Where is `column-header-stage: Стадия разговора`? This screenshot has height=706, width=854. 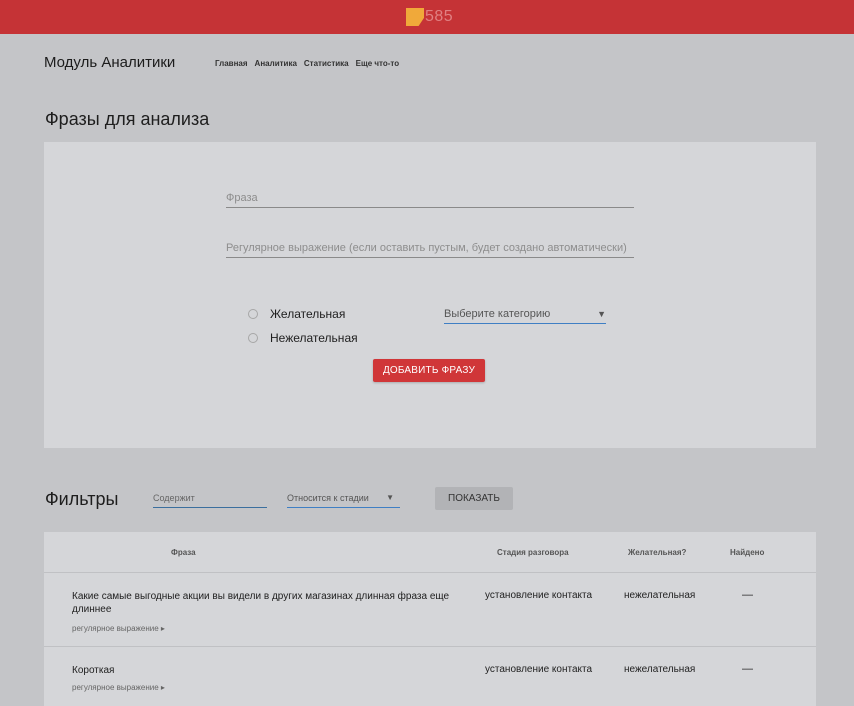
column-header-stage: Стадия разговора is located at coordinates (533, 552).